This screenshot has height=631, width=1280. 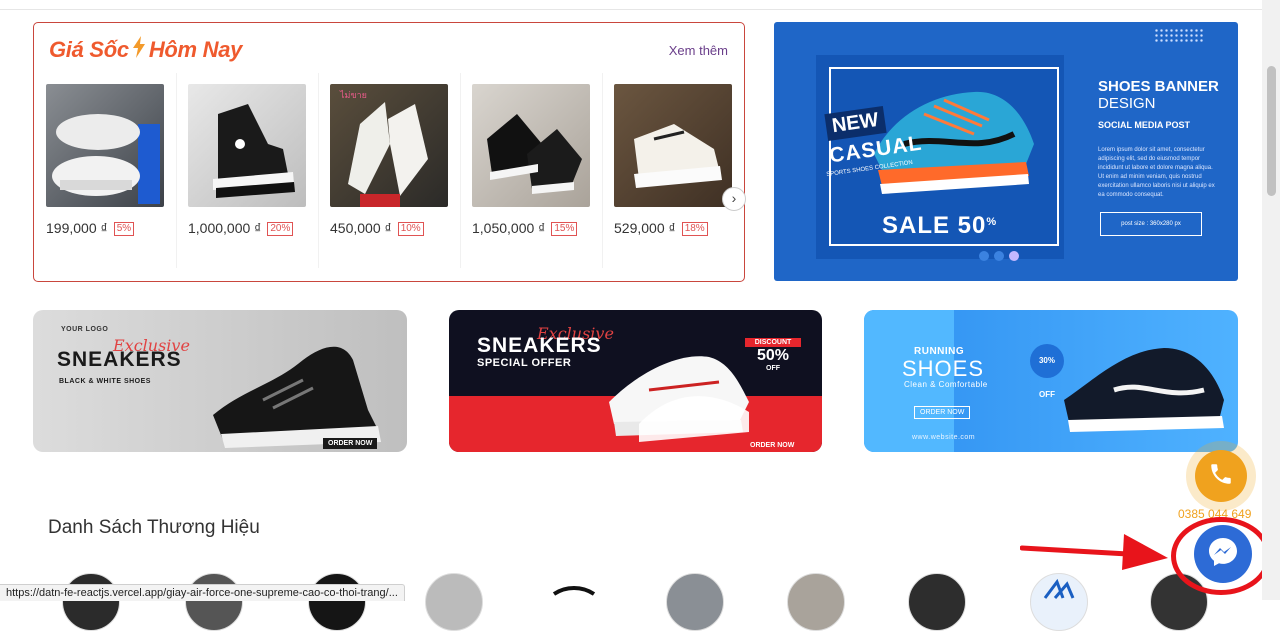 I want to click on product-price: 199,000 ₫ 5%, so click(x=90, y=228).